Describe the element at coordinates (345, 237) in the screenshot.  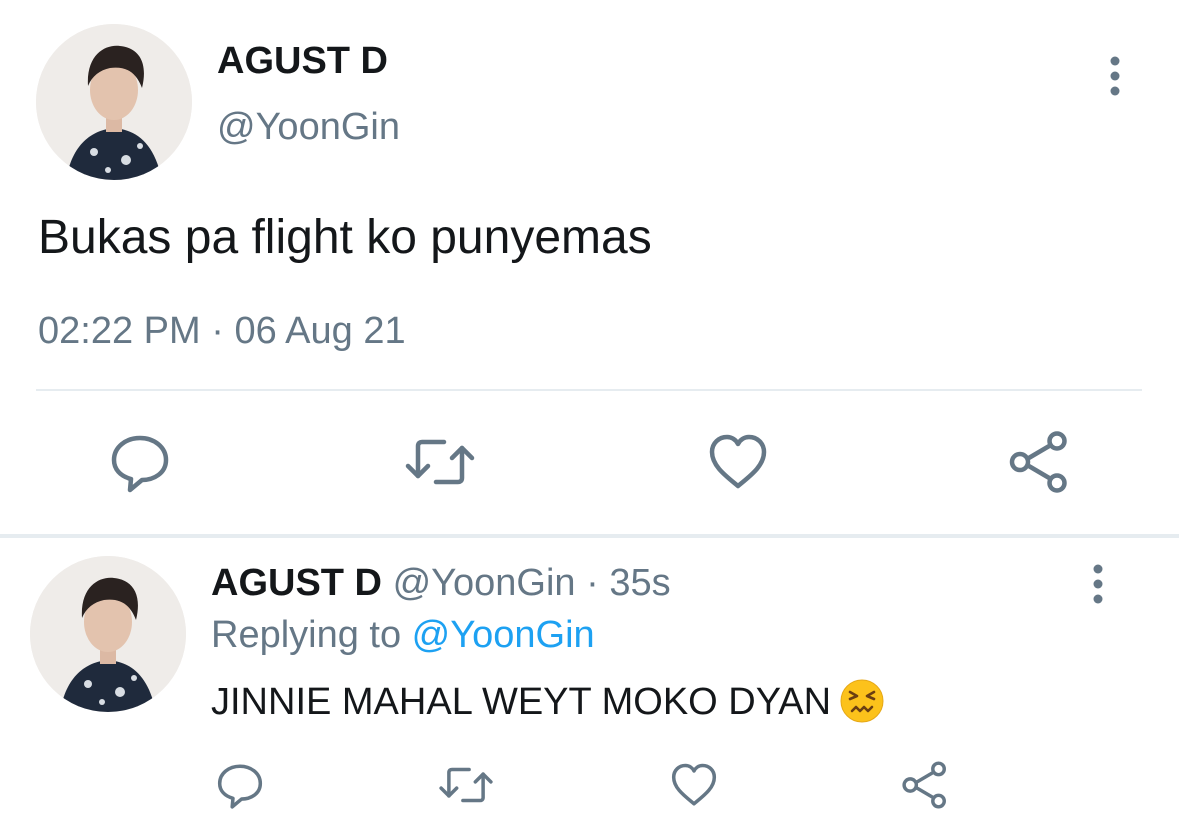
I see `tweet-text: Bukas pa flight ko punyemas` at that location.